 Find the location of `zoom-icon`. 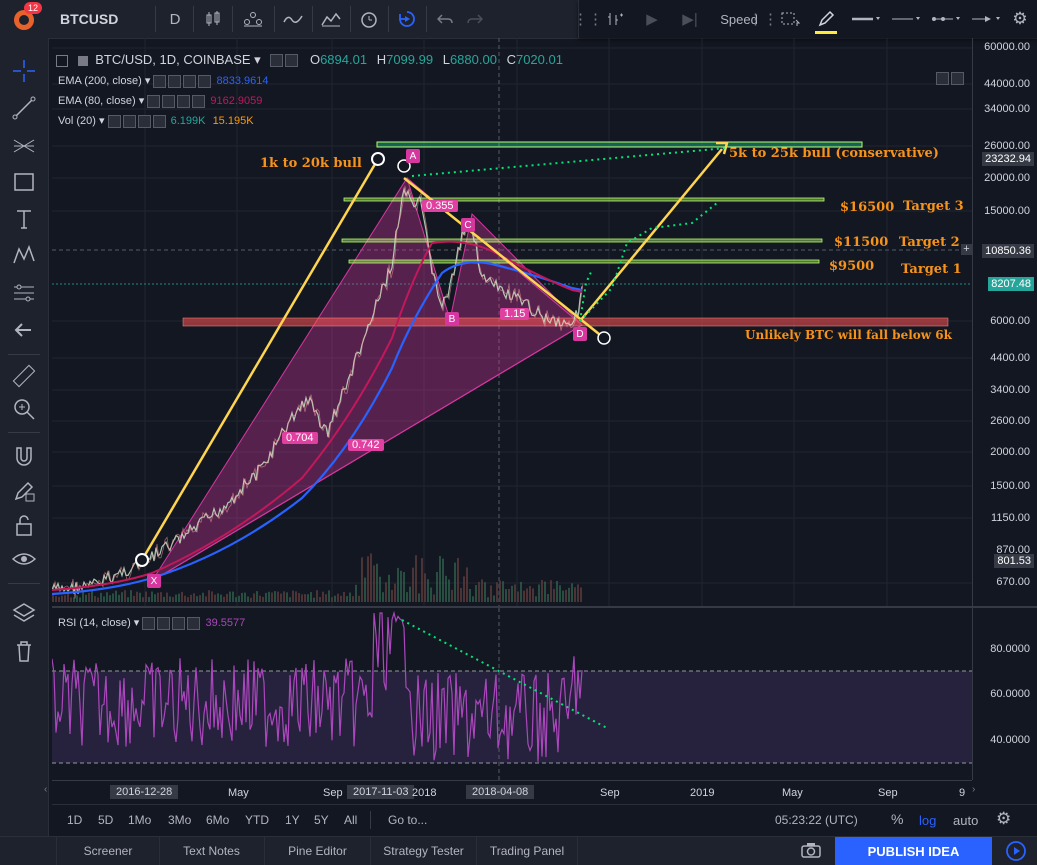

zoom-icon is located at coordinates (24, 409).